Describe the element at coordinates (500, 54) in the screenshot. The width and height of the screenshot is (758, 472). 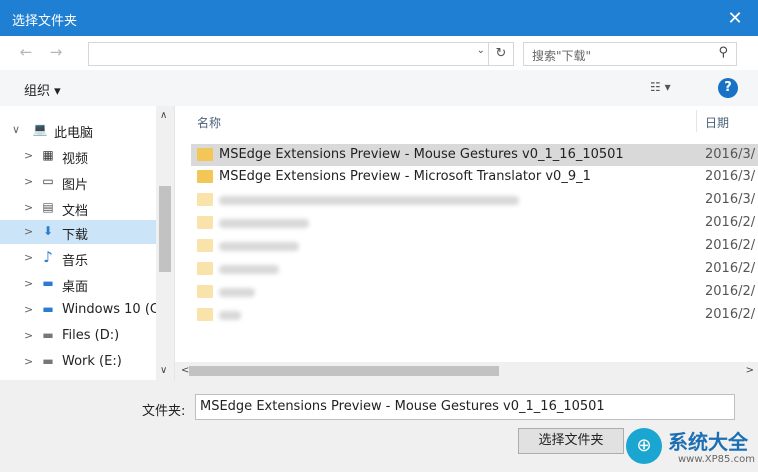
I see `refresh-icon: ↻` at that location.